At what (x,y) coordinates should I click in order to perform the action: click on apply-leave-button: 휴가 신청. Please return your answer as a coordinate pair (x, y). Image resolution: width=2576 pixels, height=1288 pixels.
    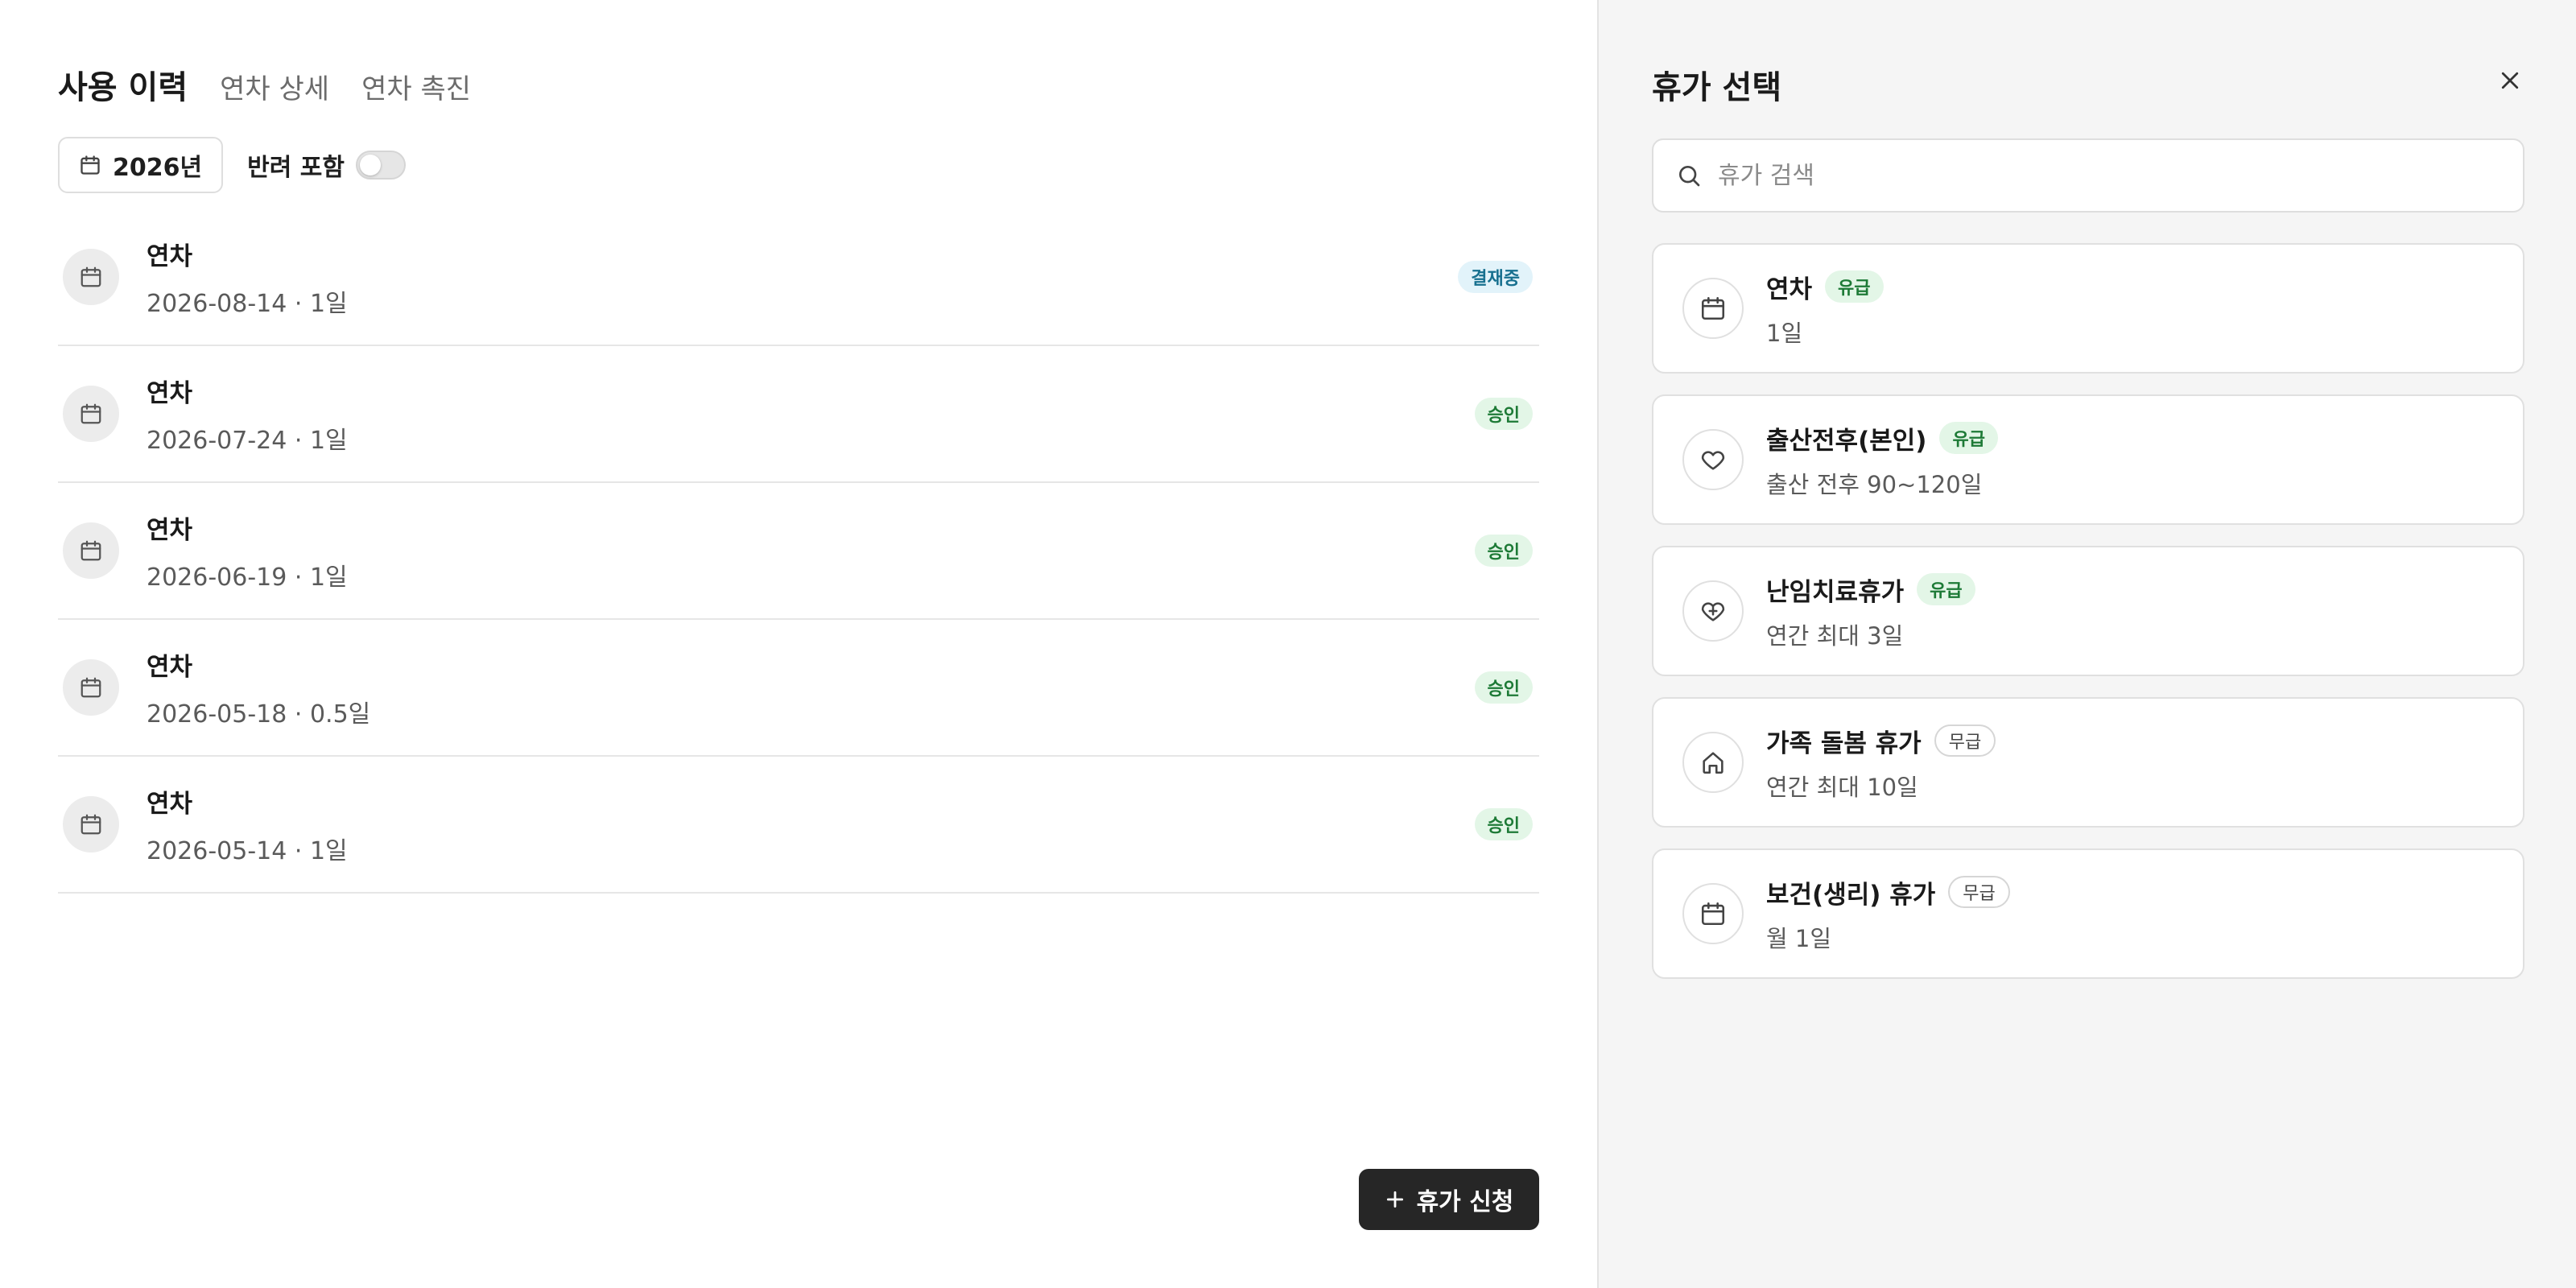
    Looking at the image, I should click on (1449, 1199).